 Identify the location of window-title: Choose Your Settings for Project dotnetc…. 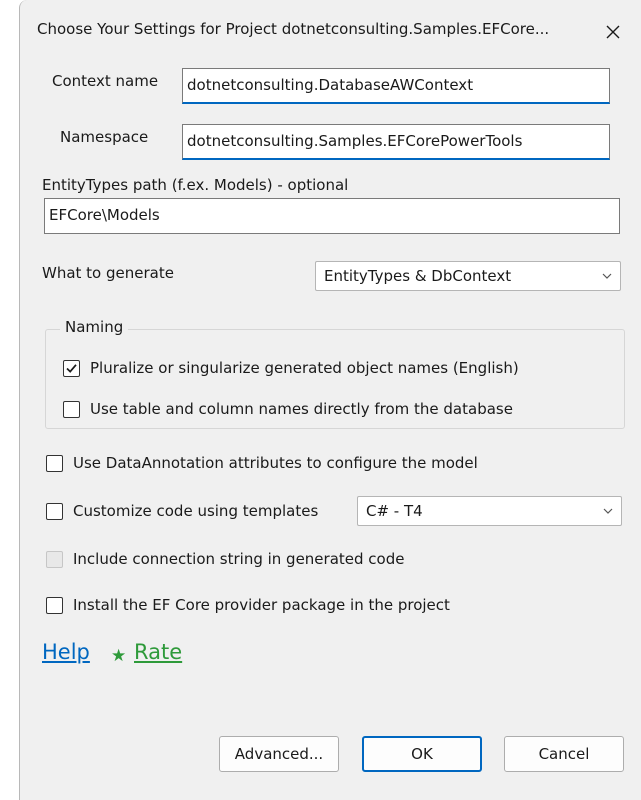
(293, 29).